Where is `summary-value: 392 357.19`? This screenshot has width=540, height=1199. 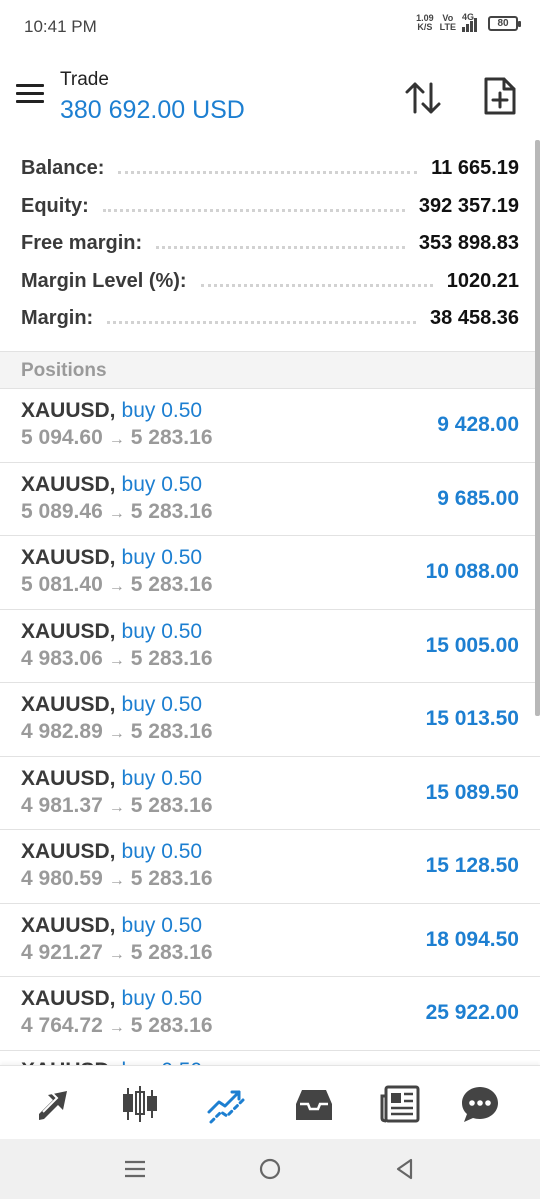
summary-value: 392 357.19 is located at coordinates (468, 205).